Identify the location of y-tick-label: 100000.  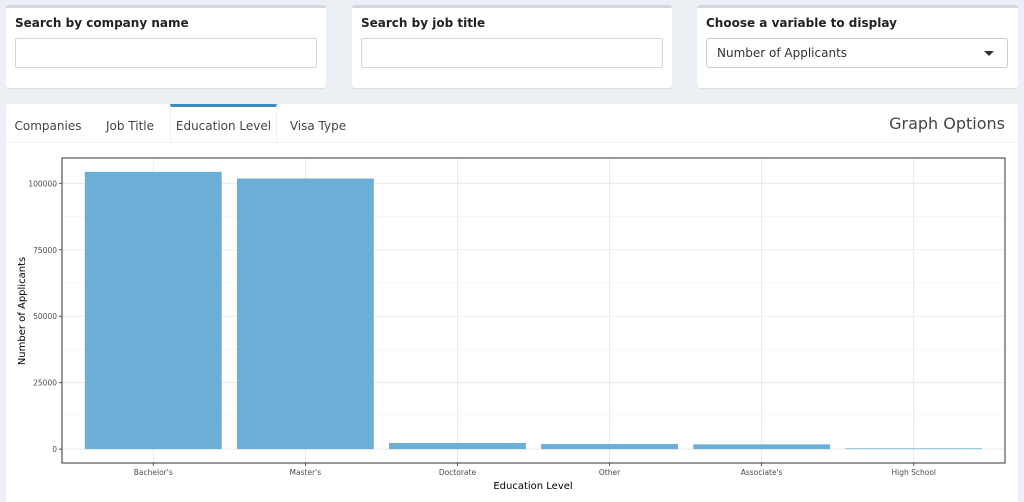
(42, 183).